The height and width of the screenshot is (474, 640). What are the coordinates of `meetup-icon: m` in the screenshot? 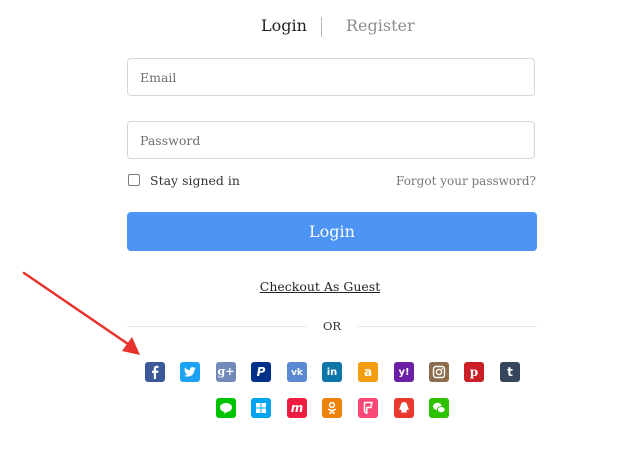 It's located at (297, 408).